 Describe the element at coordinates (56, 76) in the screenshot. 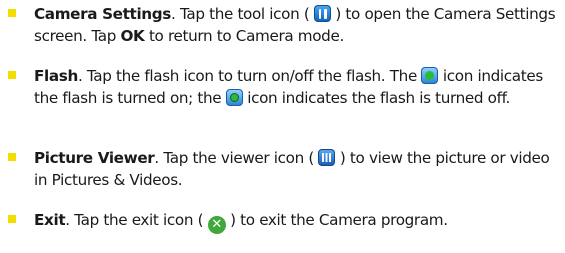

I see `item-title: Flash` at that location.